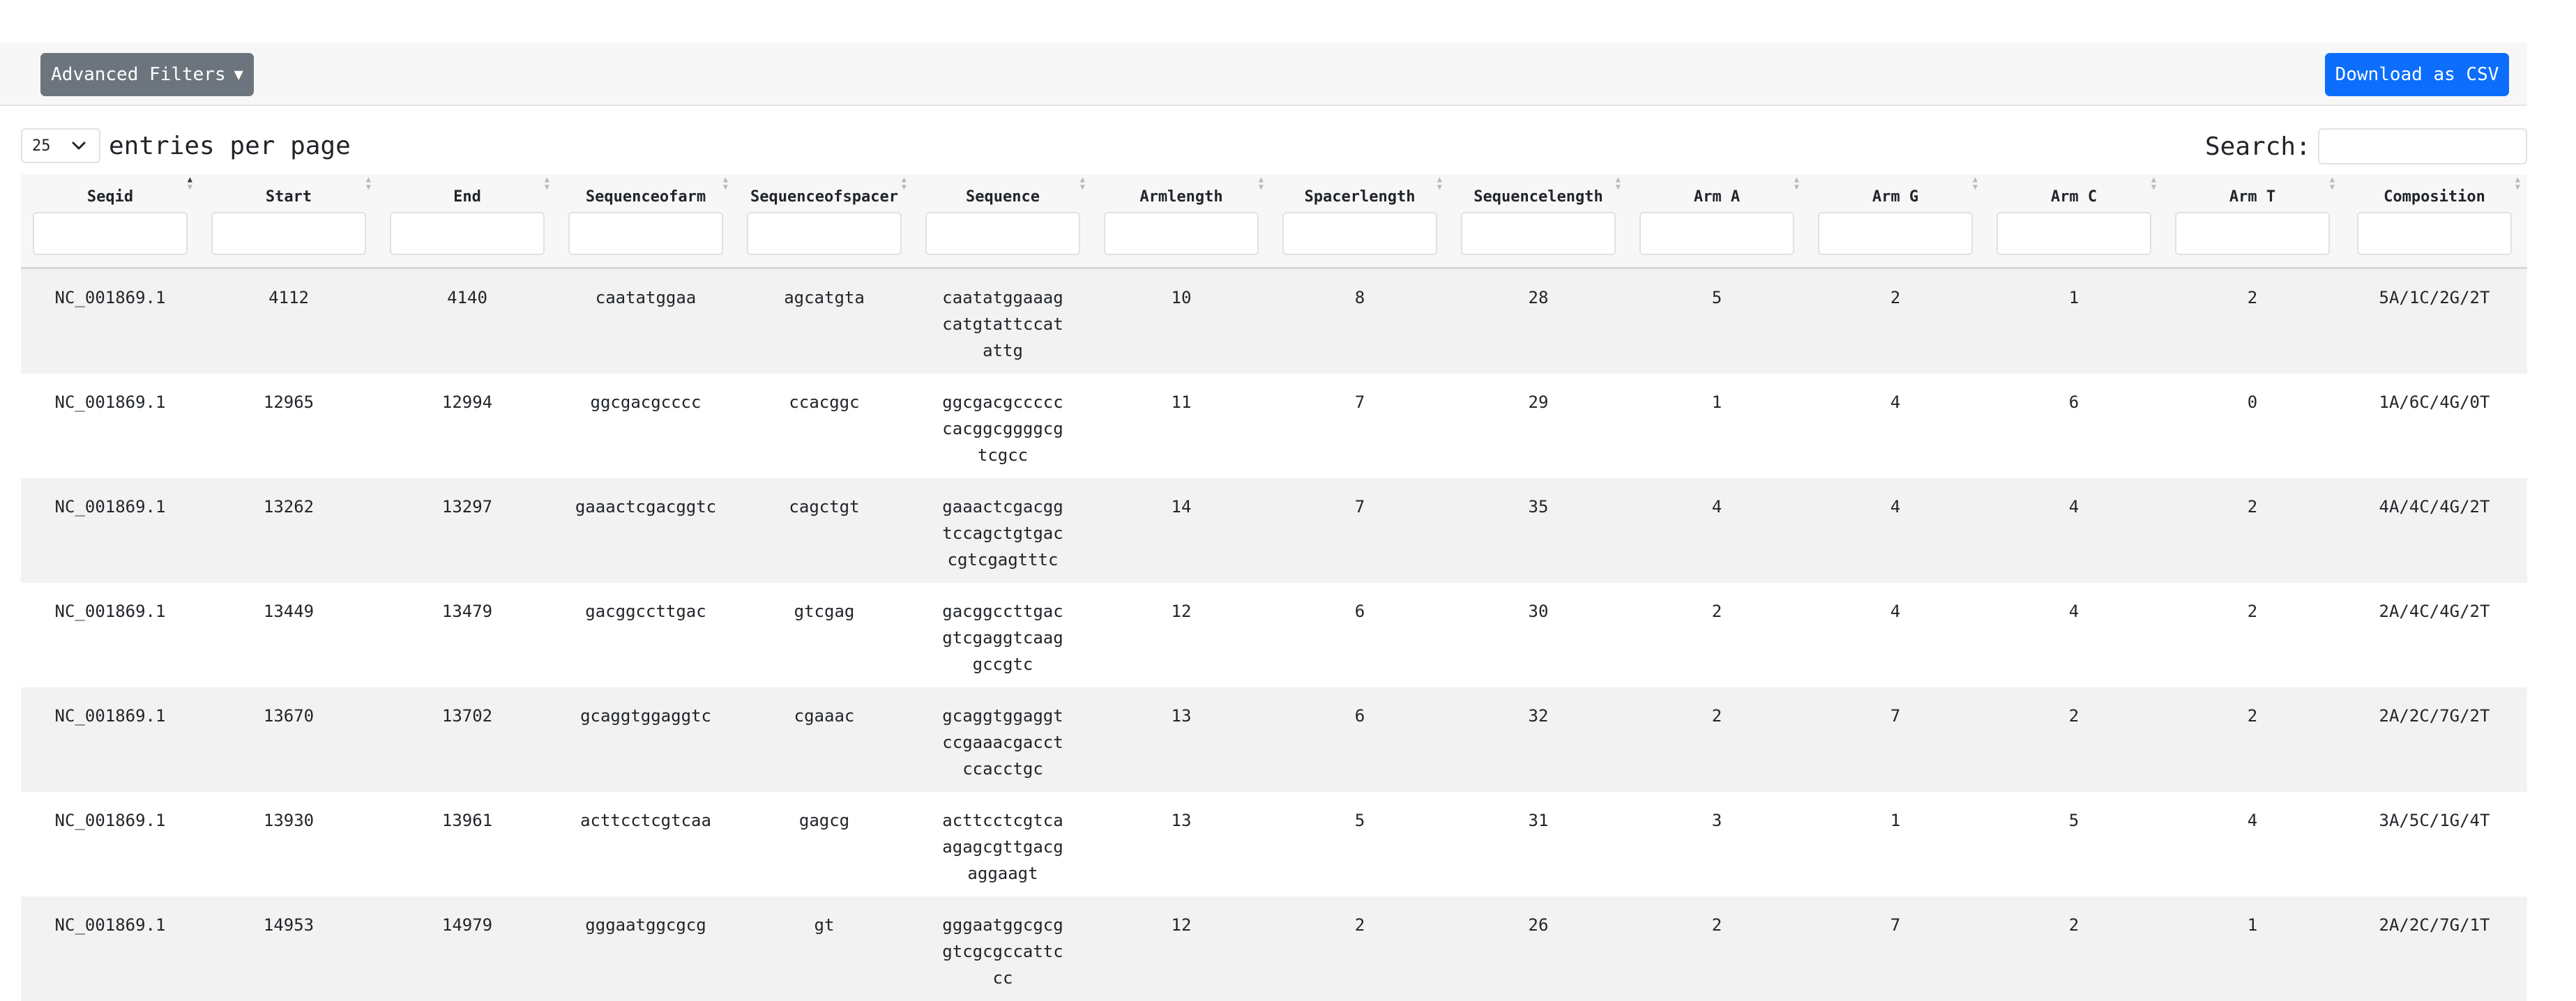 Image resolution: width=2576 pixels, height=1001 pixels. I want to click on table-cell: 14953, so click(288, 949).